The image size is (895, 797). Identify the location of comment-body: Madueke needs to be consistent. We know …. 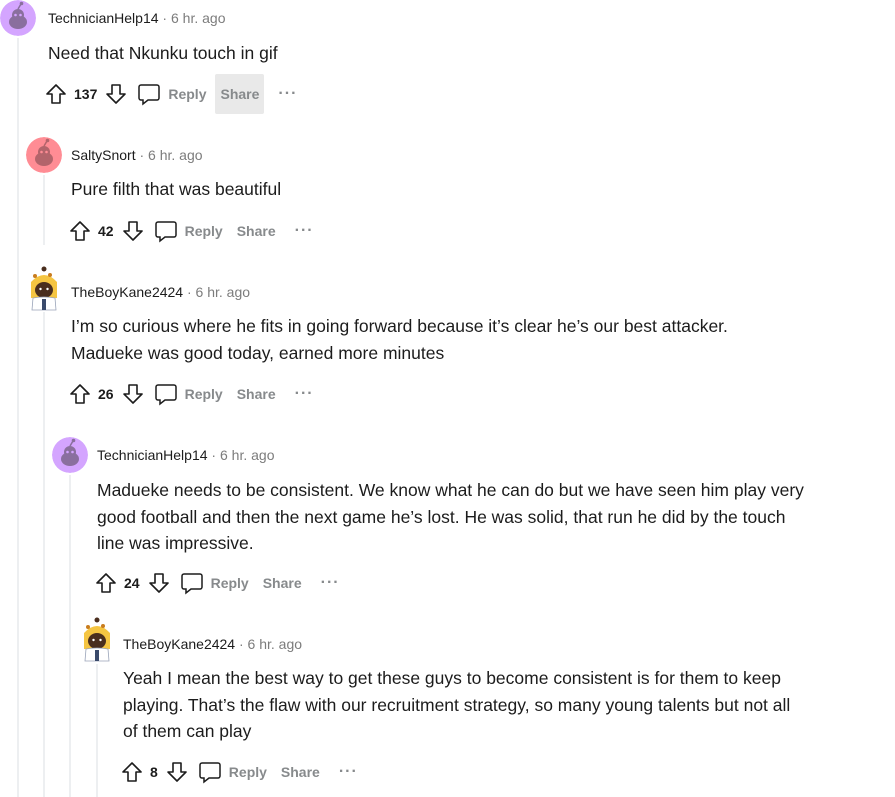
(450, 517).